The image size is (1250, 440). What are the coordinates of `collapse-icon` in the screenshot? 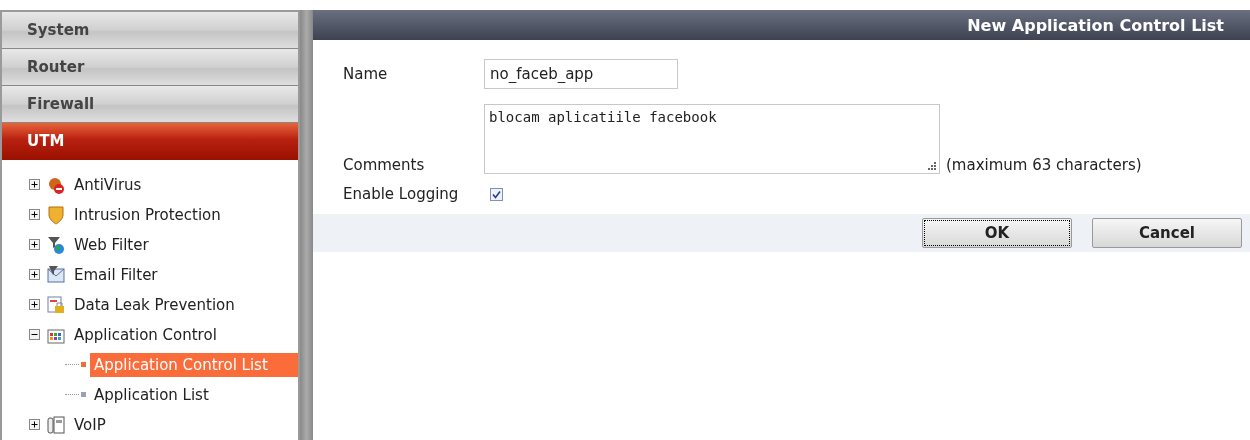 It's located at (34, 335).